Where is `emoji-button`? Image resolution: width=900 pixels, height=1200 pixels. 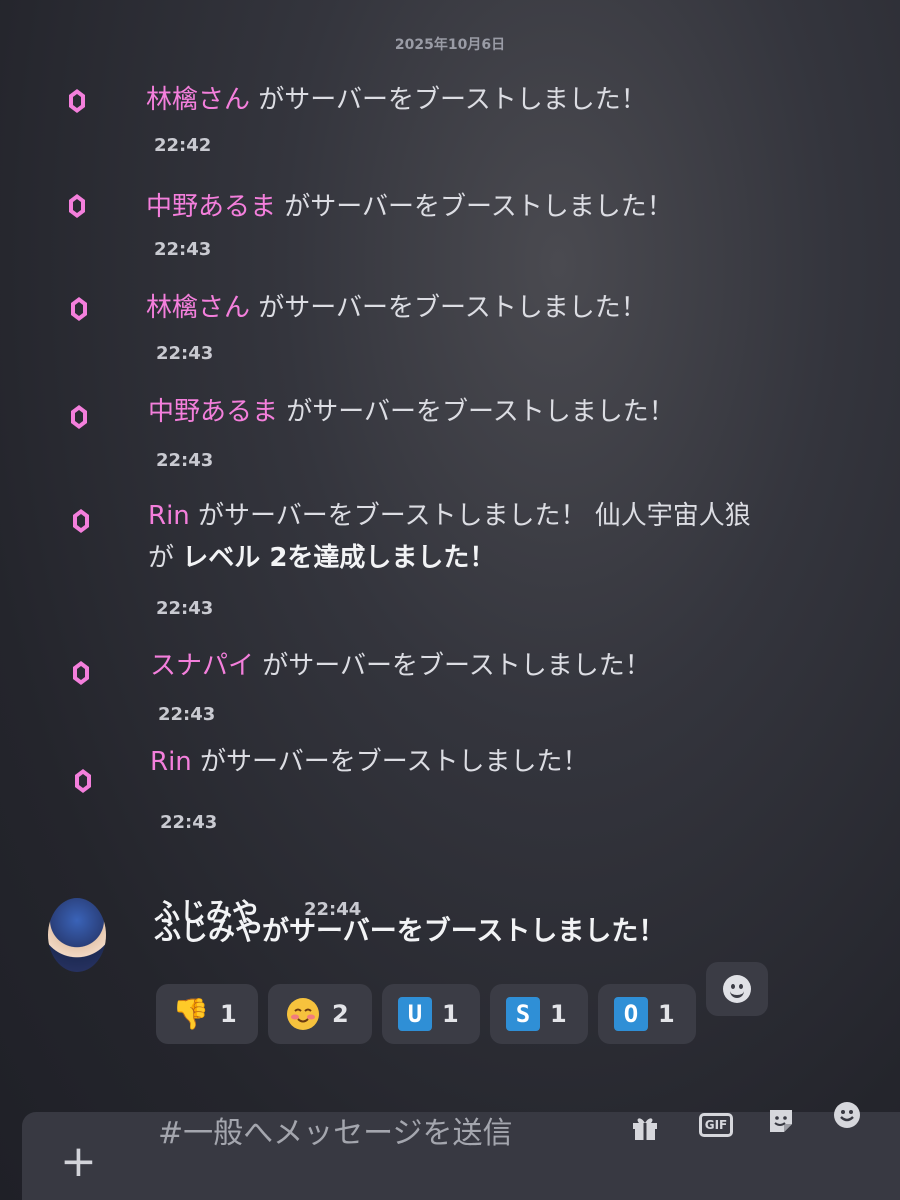 emoji-button is located at coordinates (847, 1115).